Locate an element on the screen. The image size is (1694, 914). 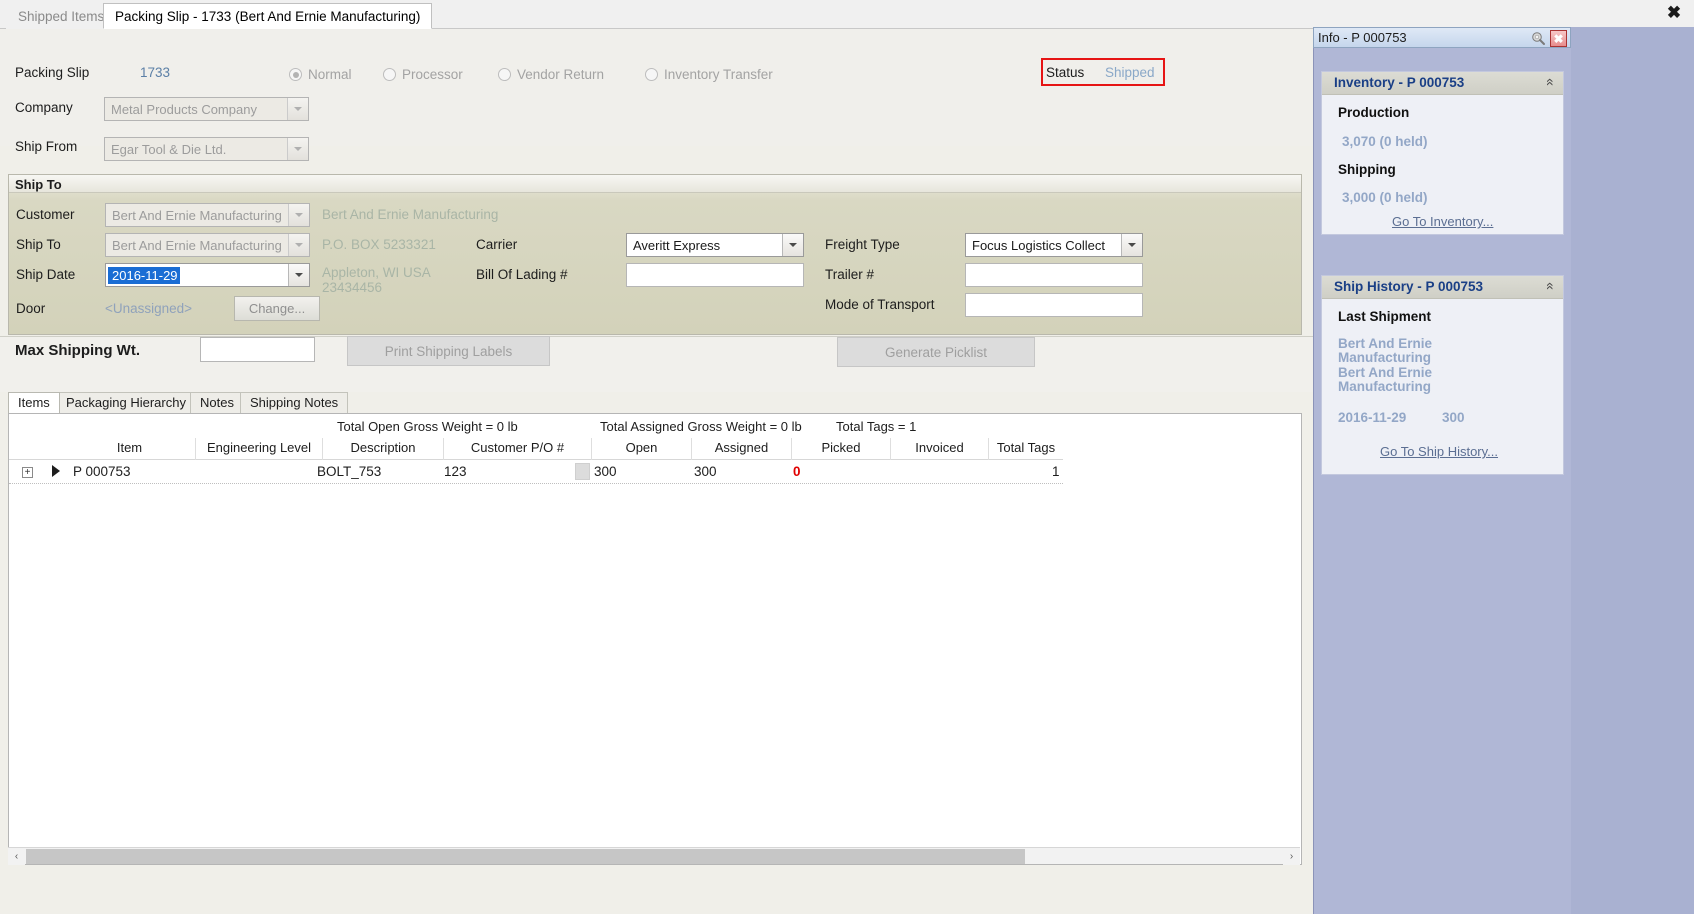
cell-picked: 0 is located at coordinates (797, 471).